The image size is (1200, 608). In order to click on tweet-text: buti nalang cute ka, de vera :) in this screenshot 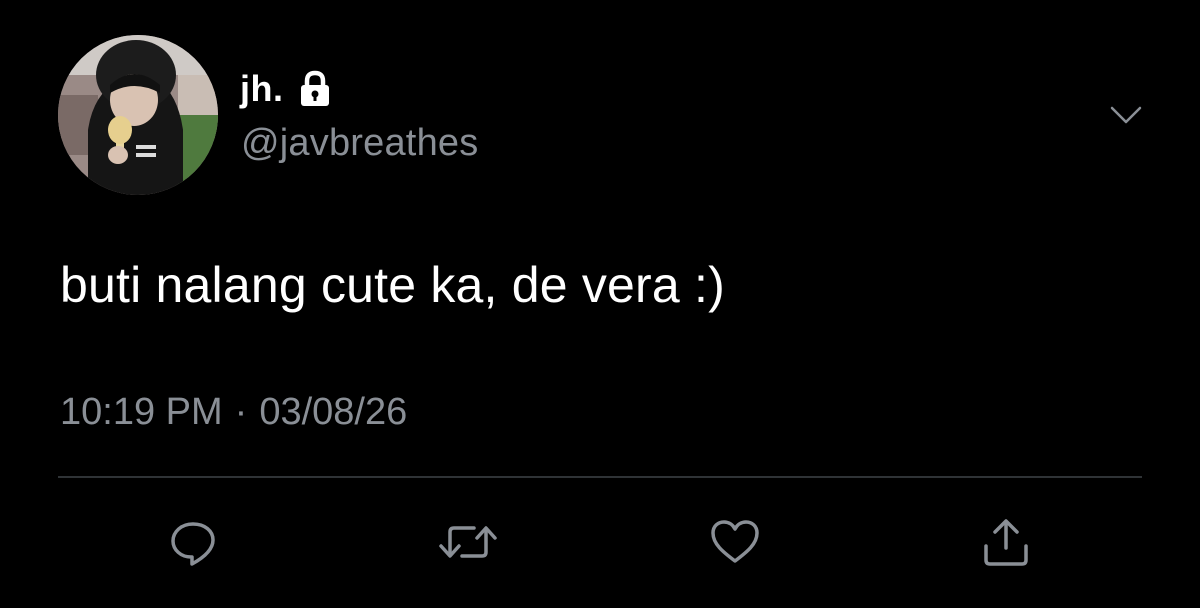, I will do `click(392, 285)`.